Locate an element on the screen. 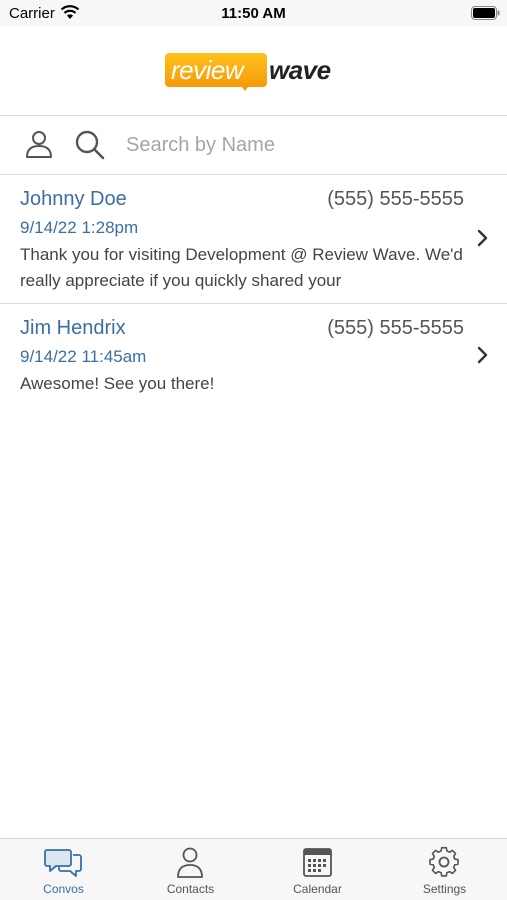 The width and height of the screenshot is (507, 900). tab-bar: Convos Contacts Calendar Settings is located at coordinates (253, 869).